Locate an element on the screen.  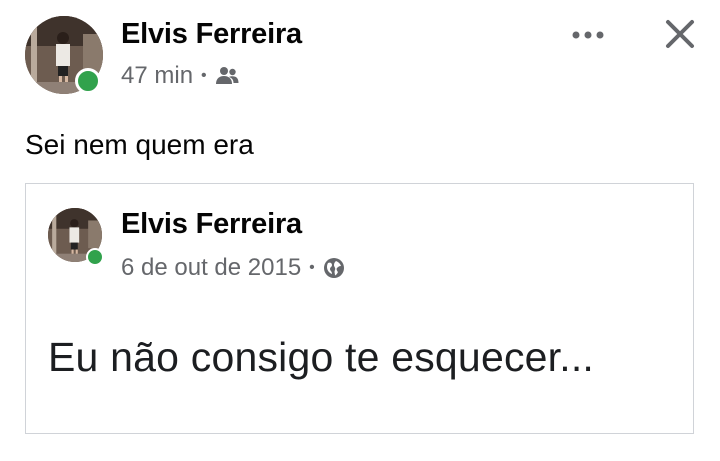
author-avatar is located at coordinates (65, 56).